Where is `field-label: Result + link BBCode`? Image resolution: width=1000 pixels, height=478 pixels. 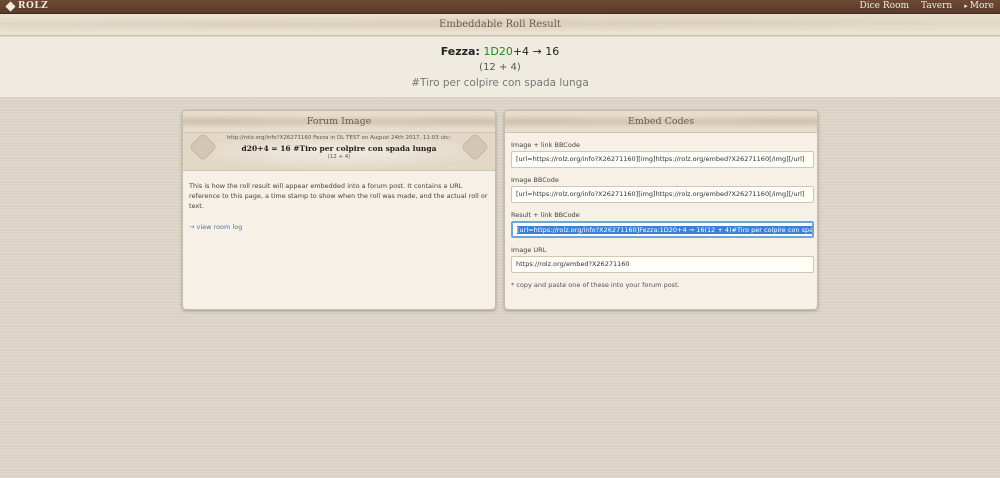
field-label: Result + link BBCode is located at coordinates (545, 215).